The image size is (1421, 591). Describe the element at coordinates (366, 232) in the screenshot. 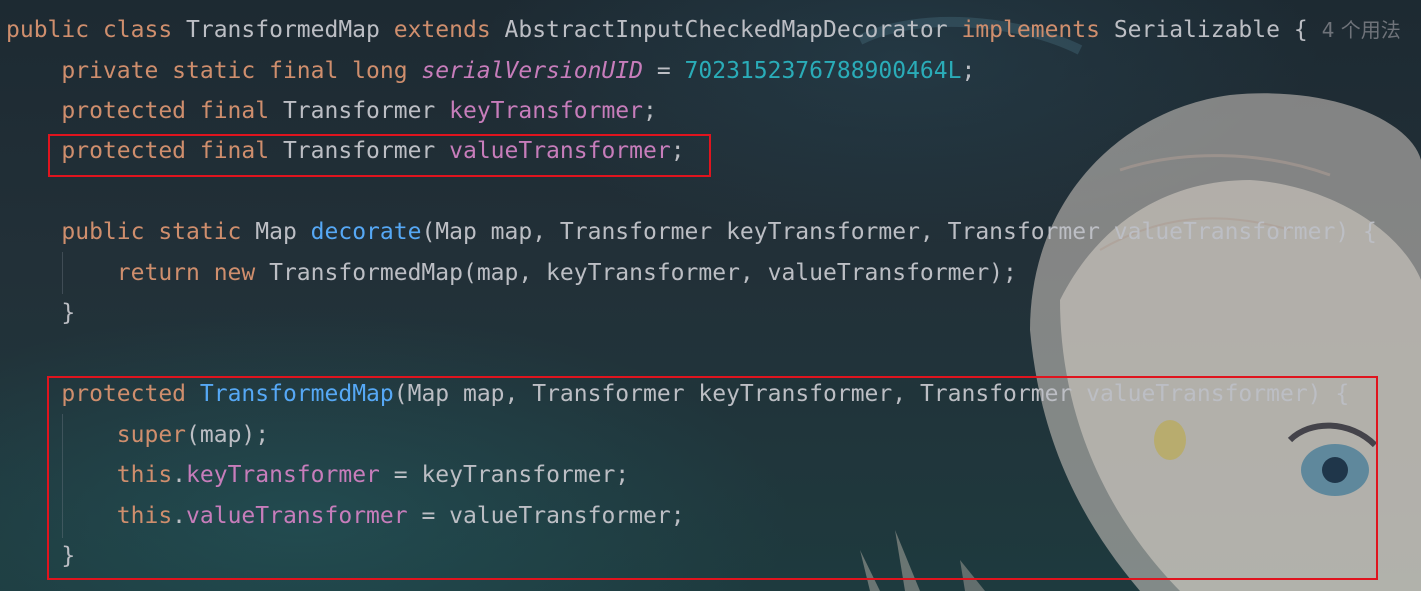

I see `method-name: decorate` at that location.